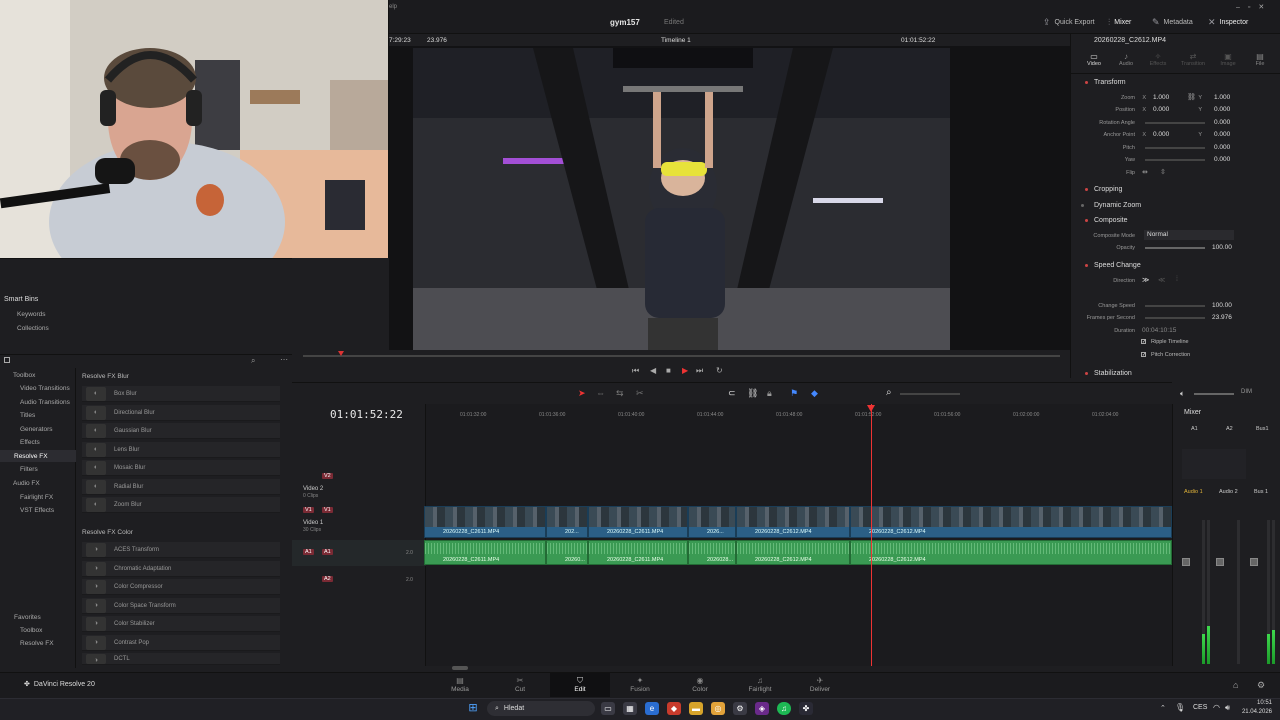 Image resolution: width=1280 pixels, height=720 pixels. I want to click on fx-blur-header: Resolve FX Blur, so click(181, 376).